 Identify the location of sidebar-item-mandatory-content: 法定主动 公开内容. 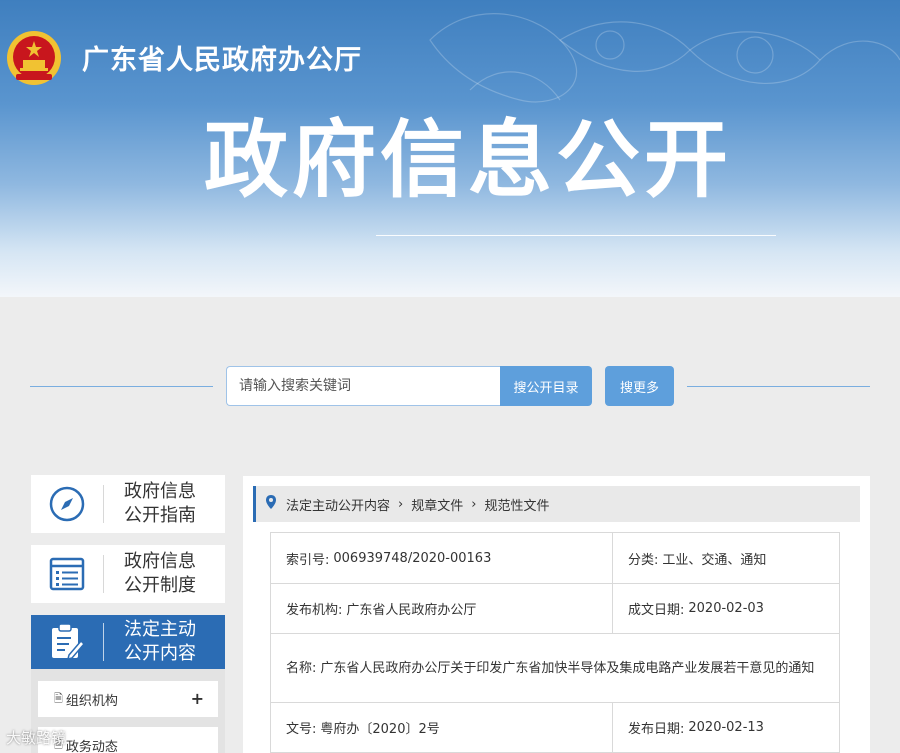
(128, 642).